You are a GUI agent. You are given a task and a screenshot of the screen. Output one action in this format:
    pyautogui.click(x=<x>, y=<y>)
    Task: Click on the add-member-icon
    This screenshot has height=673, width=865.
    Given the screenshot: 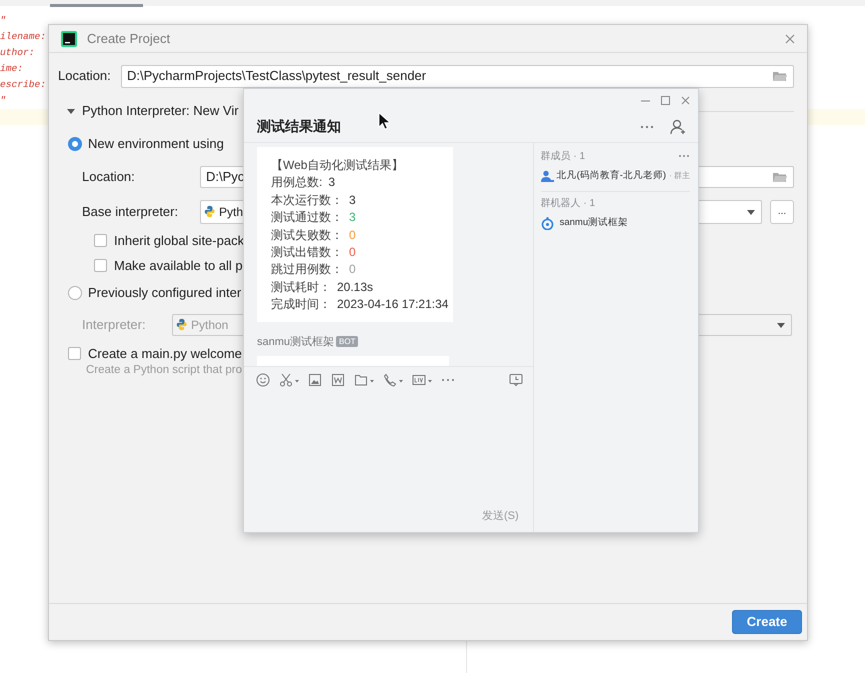 What is the action you would take?
    pyautogui.click(x=678, y=126)
    